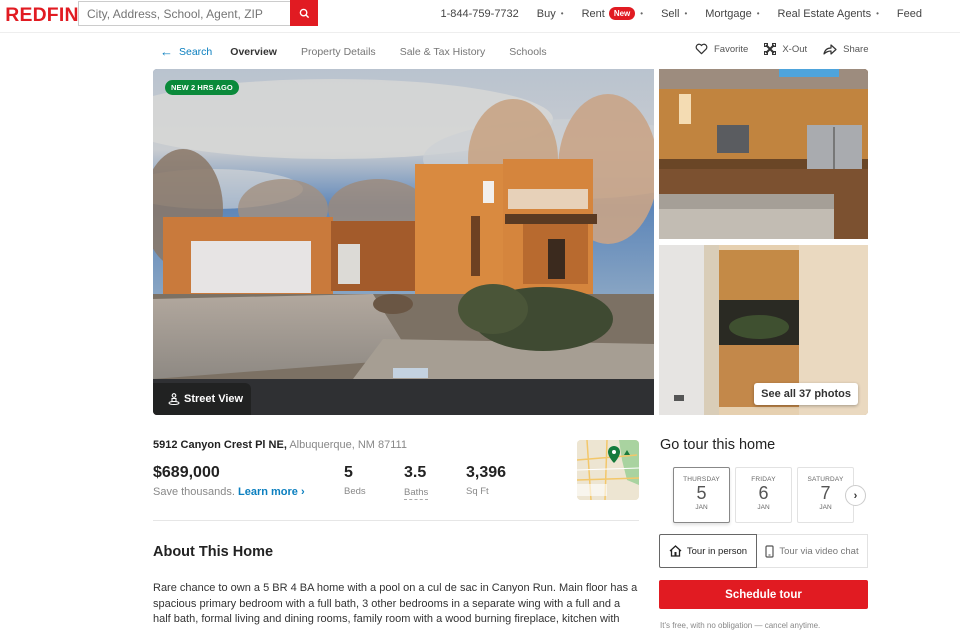  What do you see at coordinates (194, 492) in the screenshot?
I see `save-text: Save thousands.` at bounding box center [194, 492].